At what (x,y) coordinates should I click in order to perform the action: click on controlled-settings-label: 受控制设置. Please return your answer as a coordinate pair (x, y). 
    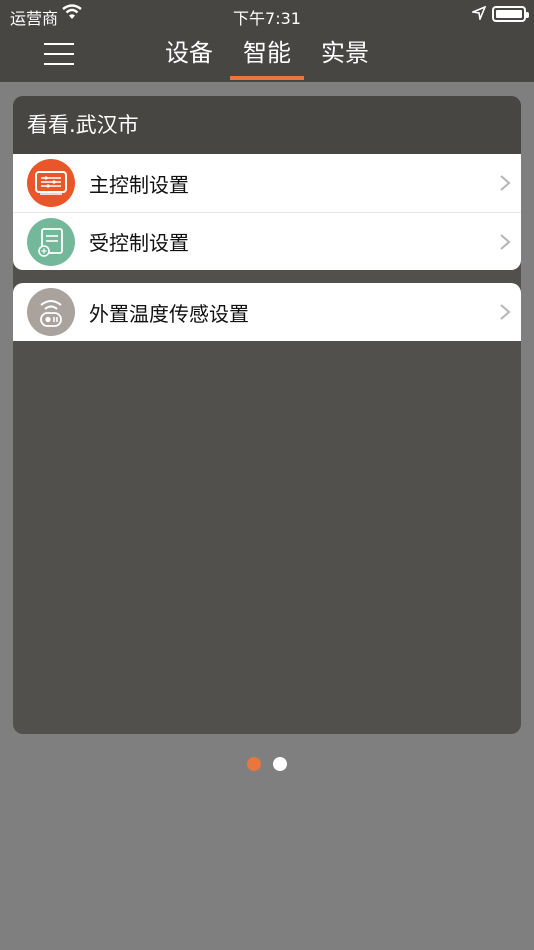
    Looking at the image, I should click on (139, 243).